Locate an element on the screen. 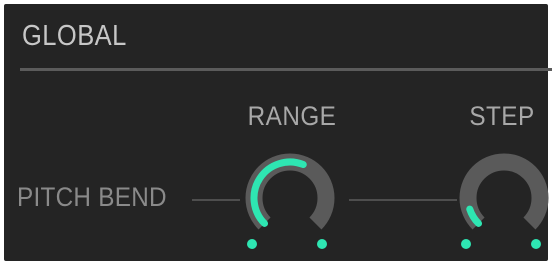 The width and height of the screenshot is (552, 265). pitch-bend-label: PITCH BEND is located at coordinates (92, 197).